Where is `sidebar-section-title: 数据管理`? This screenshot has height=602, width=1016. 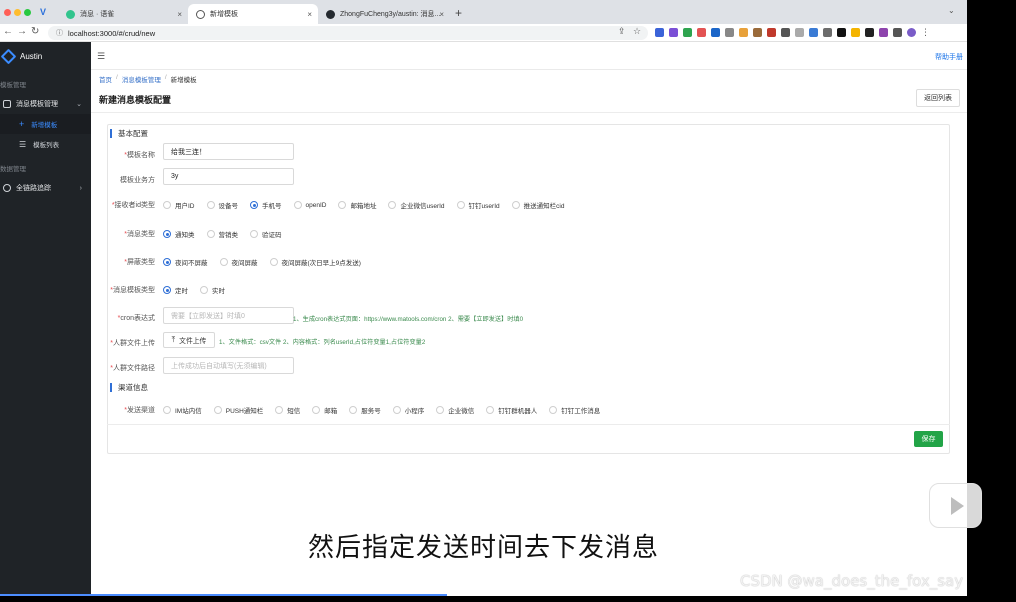
sidebar-section-title: 数据管理 is located at coordinates (13, 169).